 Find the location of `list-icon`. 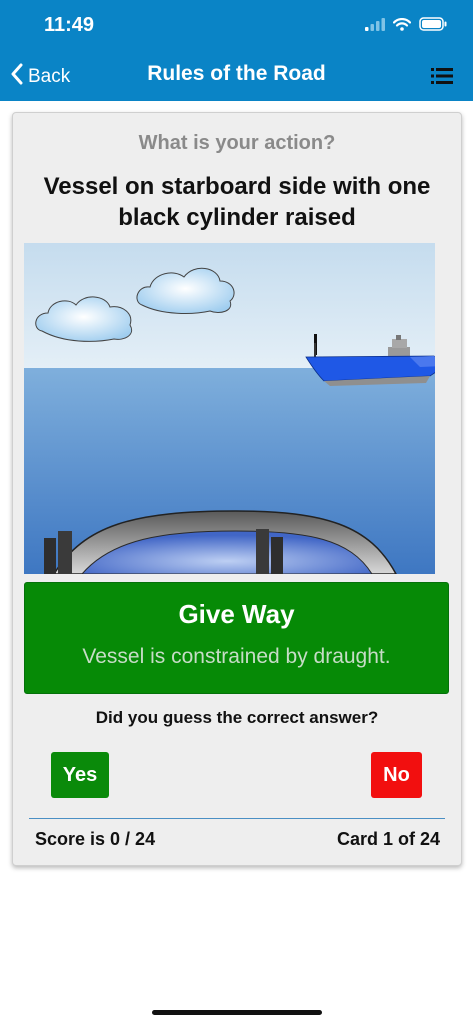

list-icon is located at coordinates (442, 79).